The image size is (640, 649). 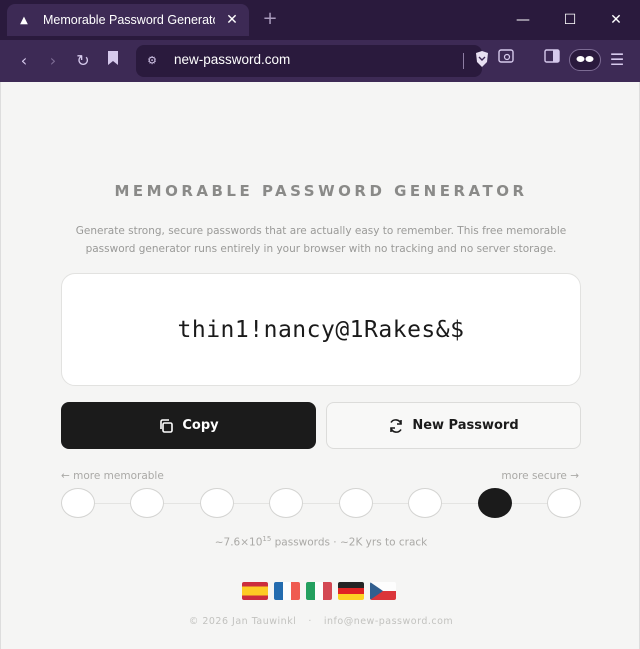 What do you see at coordinates (617, 60) in the screenshot?
I see `menu-icon: ☰` at bounding box center [617, 60].